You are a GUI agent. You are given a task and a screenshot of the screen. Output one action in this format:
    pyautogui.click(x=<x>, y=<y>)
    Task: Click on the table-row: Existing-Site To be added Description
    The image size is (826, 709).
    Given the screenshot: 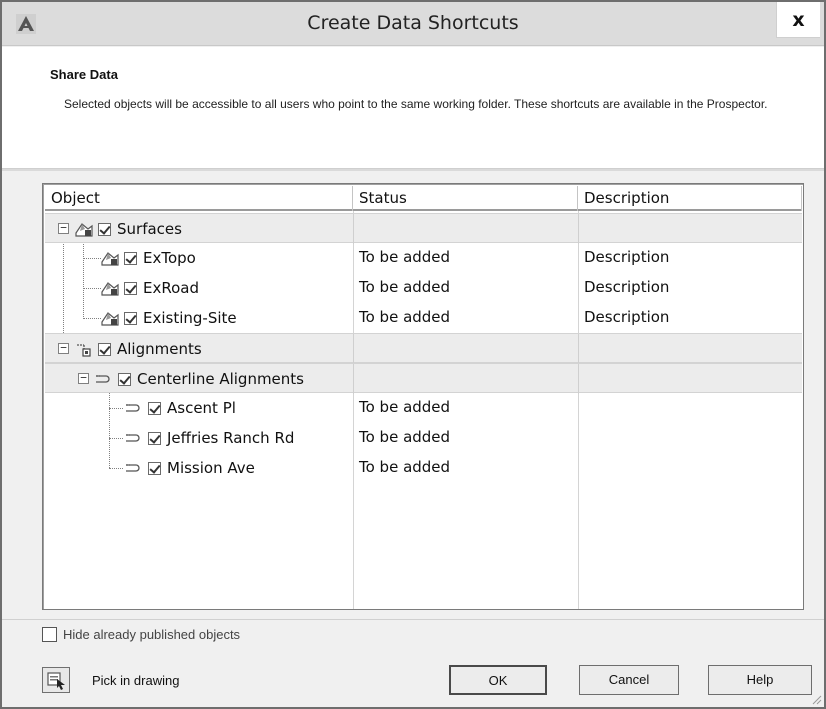 What is the action you would take?
    pyautogui.click(x=423, y=318)
    